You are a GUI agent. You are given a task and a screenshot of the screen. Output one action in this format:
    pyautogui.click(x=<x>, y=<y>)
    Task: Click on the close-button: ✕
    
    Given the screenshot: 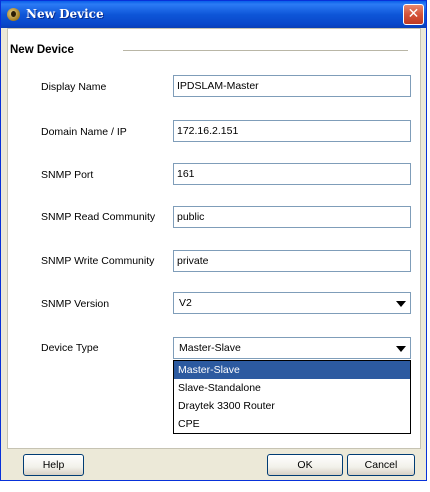 What is the action you would take?
    pyautogui.click(x=413, y=14)
    